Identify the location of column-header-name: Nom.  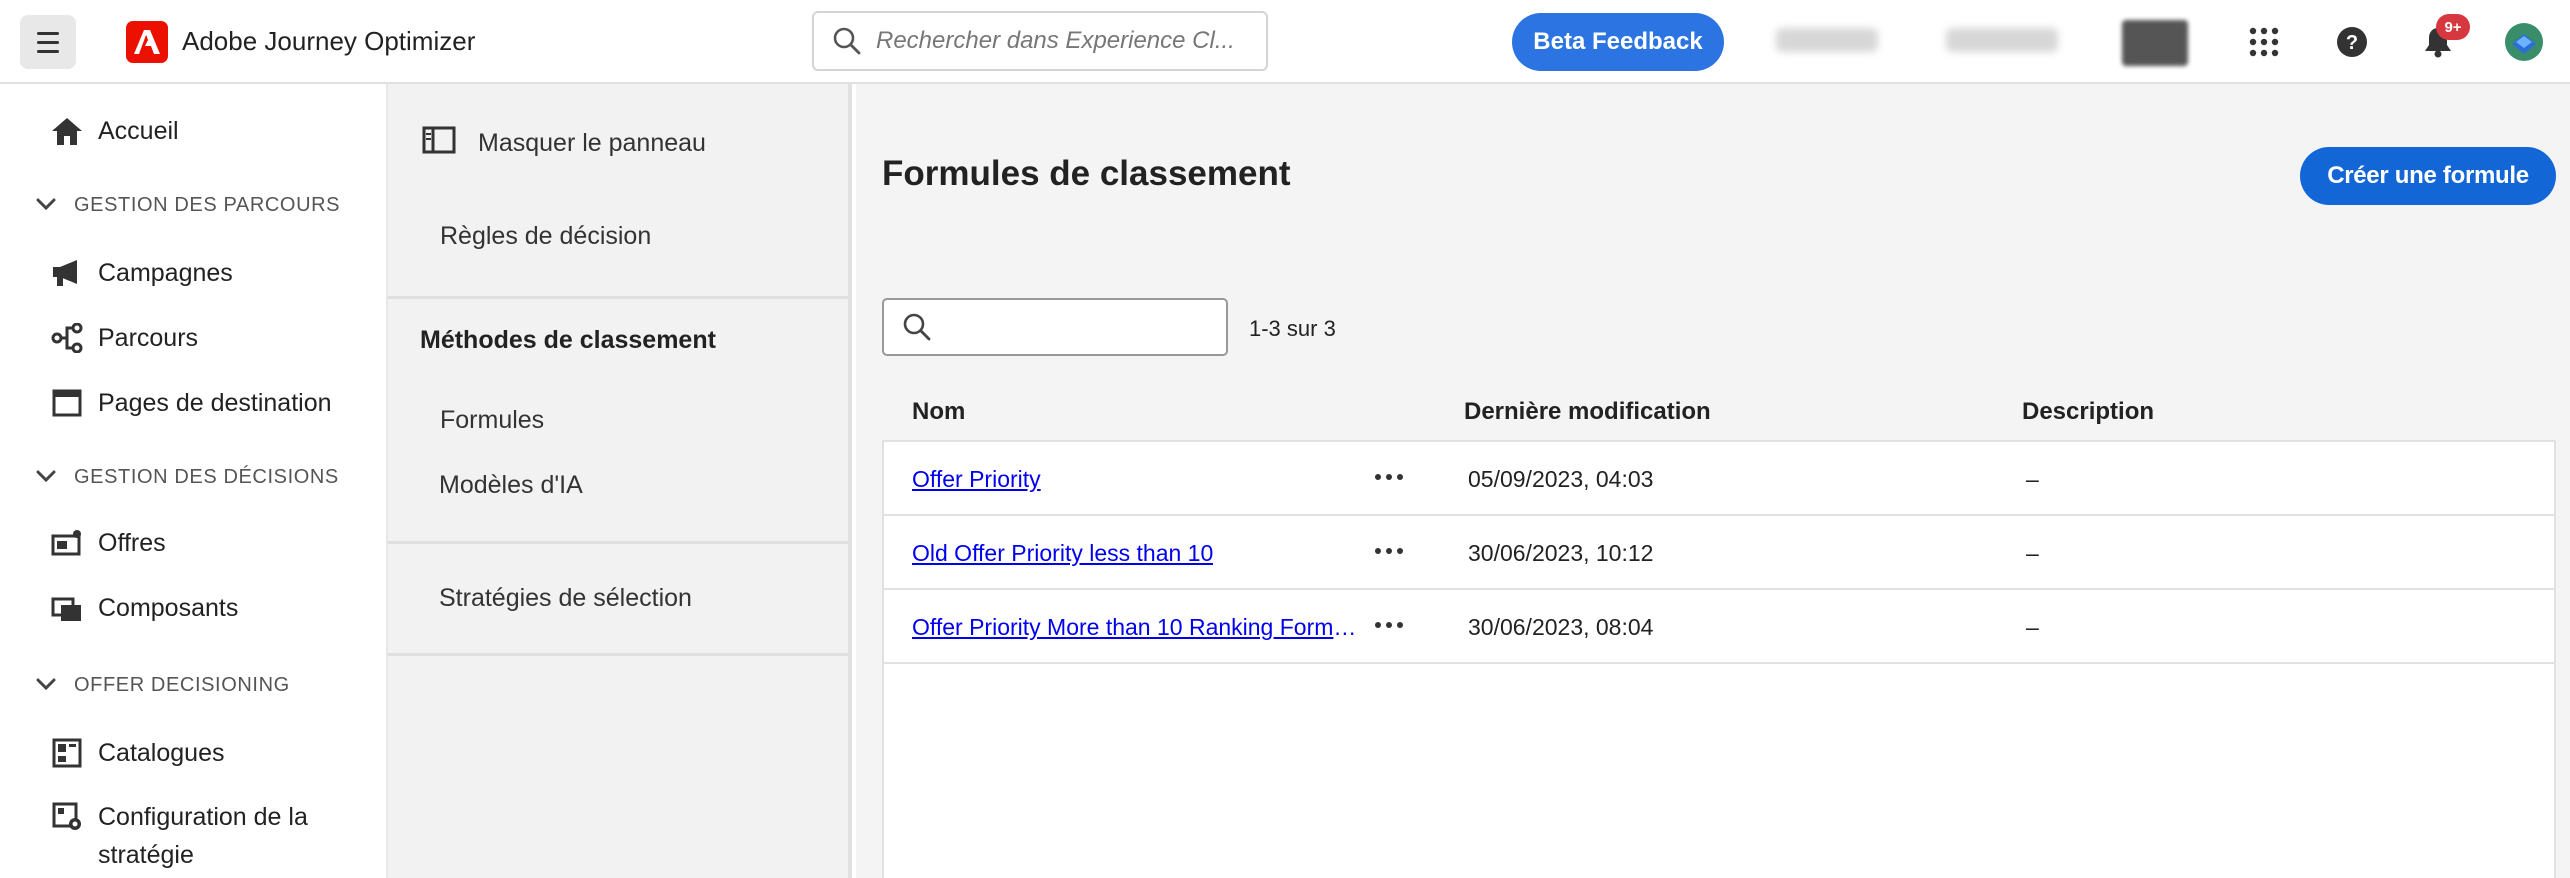
(938, 412).